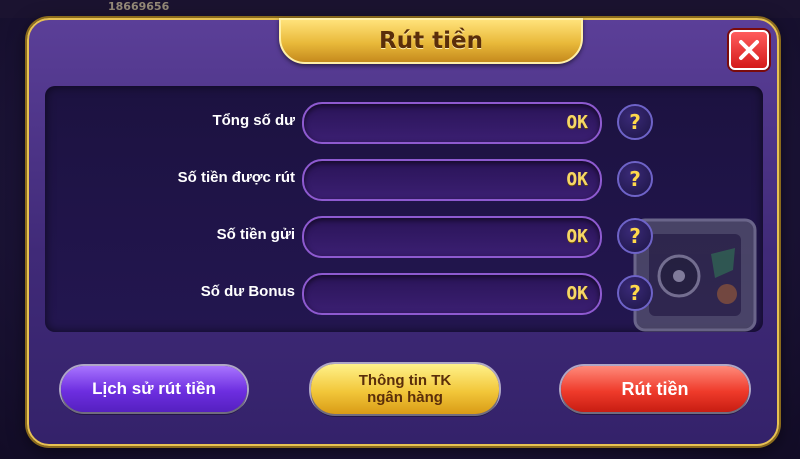 This screenshot has height=459, width=800. I want to click on dialog-title: Rút tiền, so click(431, 41).